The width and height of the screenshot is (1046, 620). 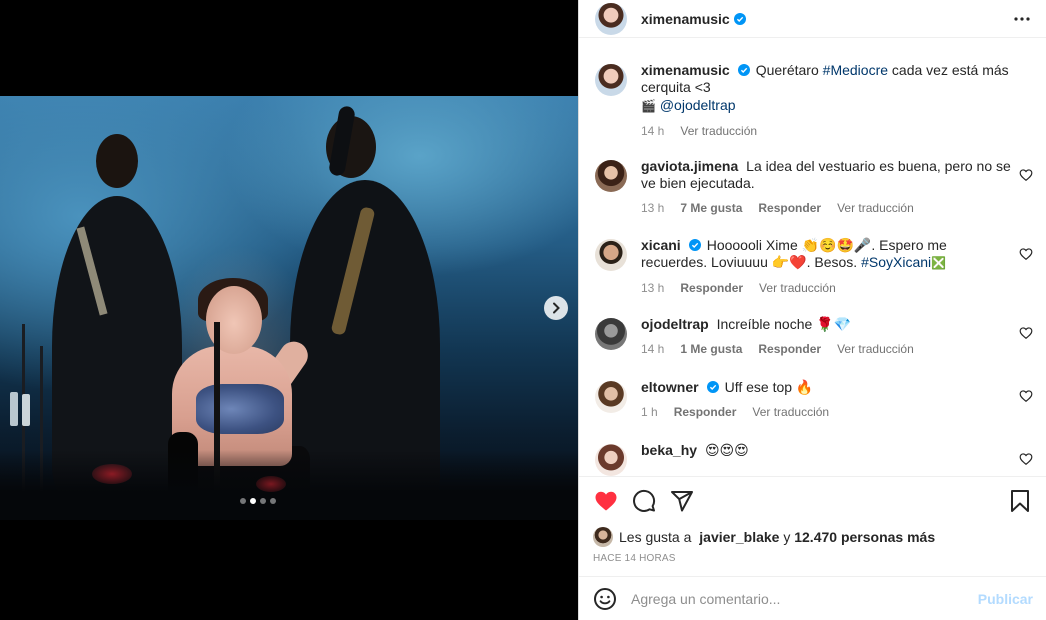 I want to click on comment-composer: Publicar, so click(x=812, y=598).